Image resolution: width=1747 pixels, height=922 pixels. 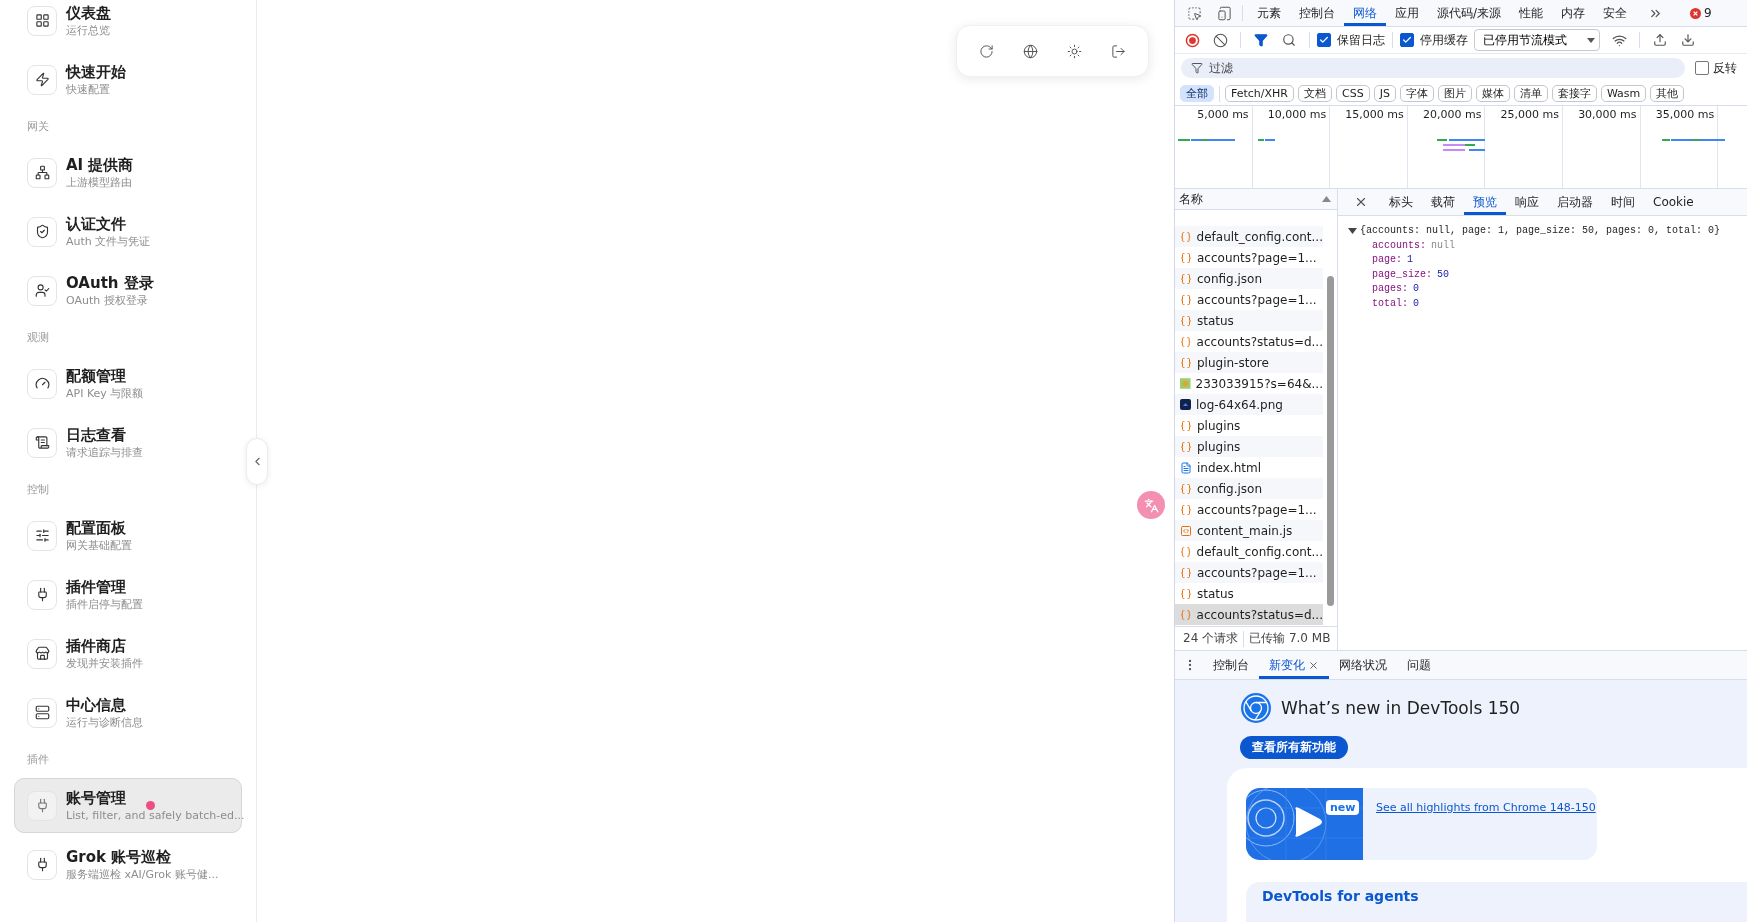 I want to click on filter-icon, so click(x=1197, y=68).